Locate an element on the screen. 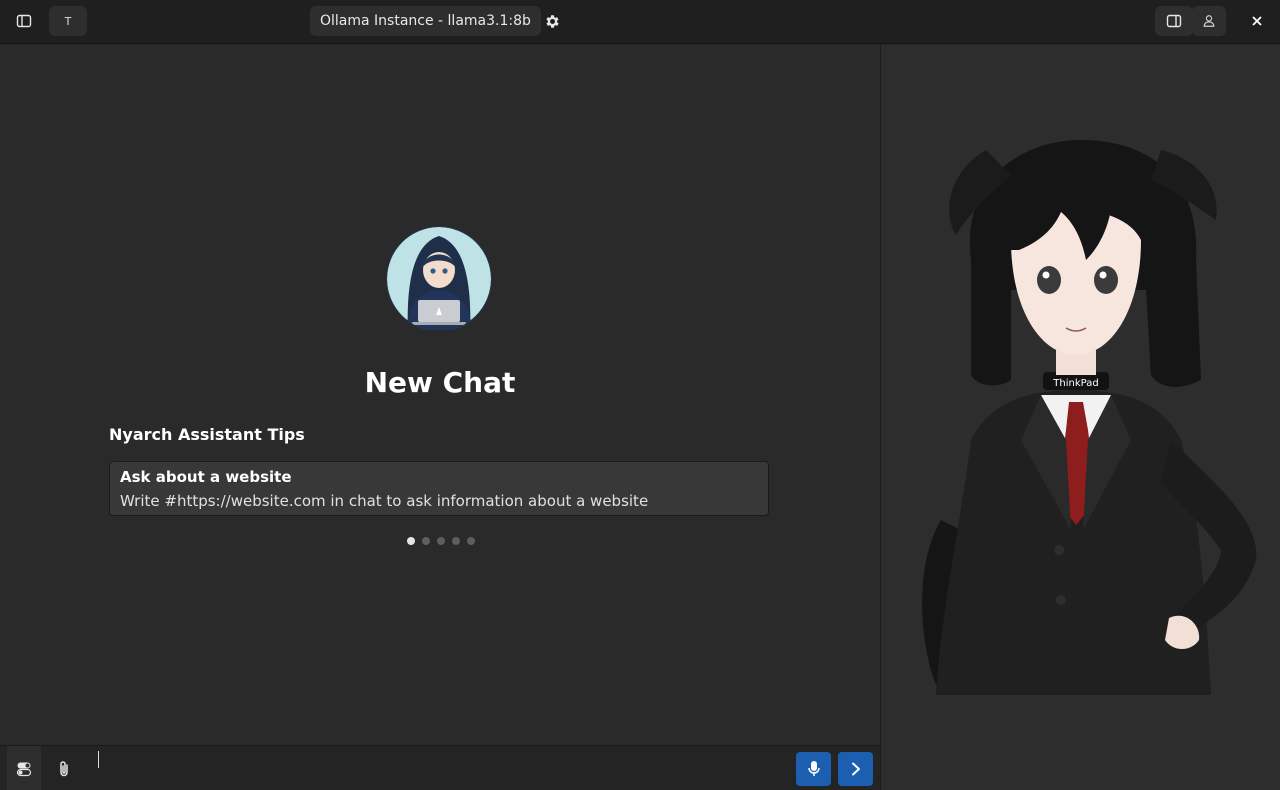 The height and width of the screenshot is (790, 1280). svg-text: ThinkPad is located at coordinates (1075, 383).